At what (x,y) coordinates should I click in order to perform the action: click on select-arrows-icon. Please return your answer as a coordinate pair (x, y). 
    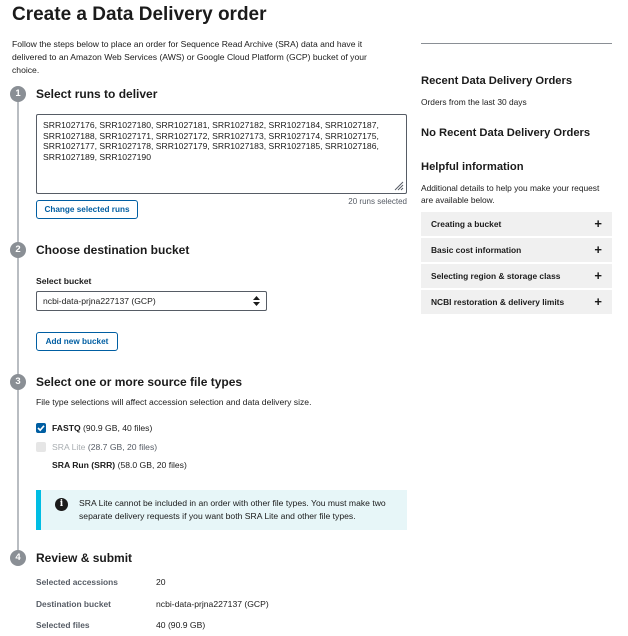
    Looking at the image, I should click on (256, 301).